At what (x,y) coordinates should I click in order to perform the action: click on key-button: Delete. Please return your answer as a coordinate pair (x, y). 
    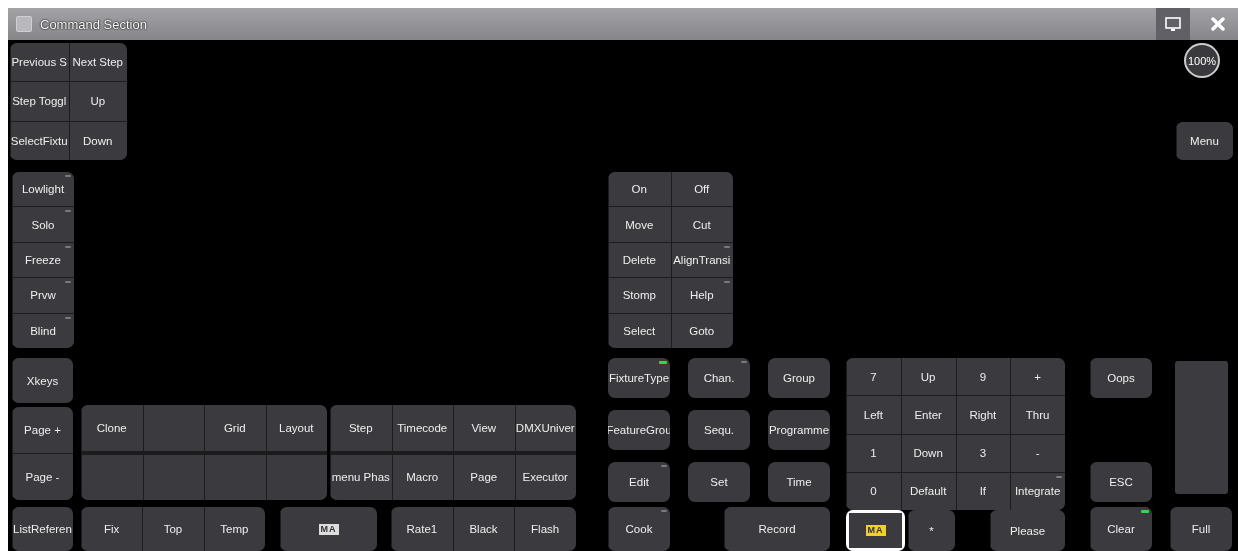
    Looking at the image, I should click on (639, 260).